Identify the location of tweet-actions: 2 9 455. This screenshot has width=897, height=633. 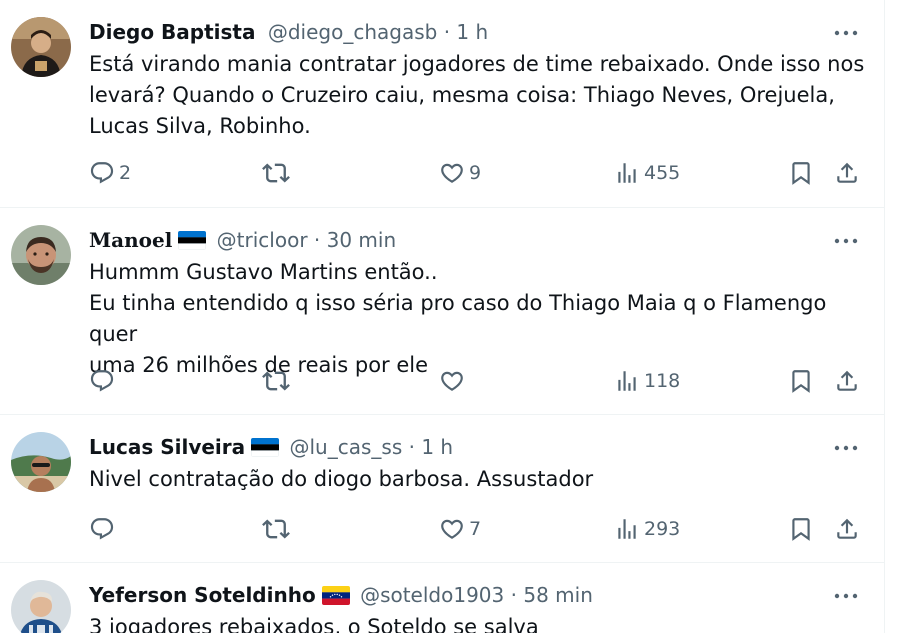
(479, 173).